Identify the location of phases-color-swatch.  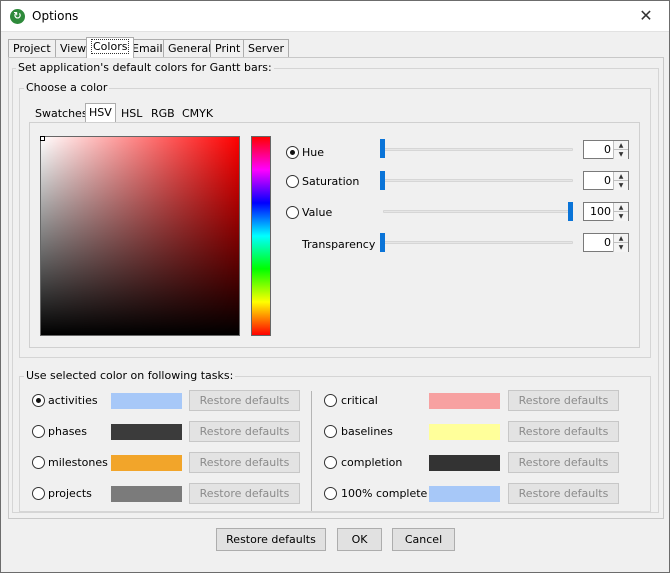
(146, 432).